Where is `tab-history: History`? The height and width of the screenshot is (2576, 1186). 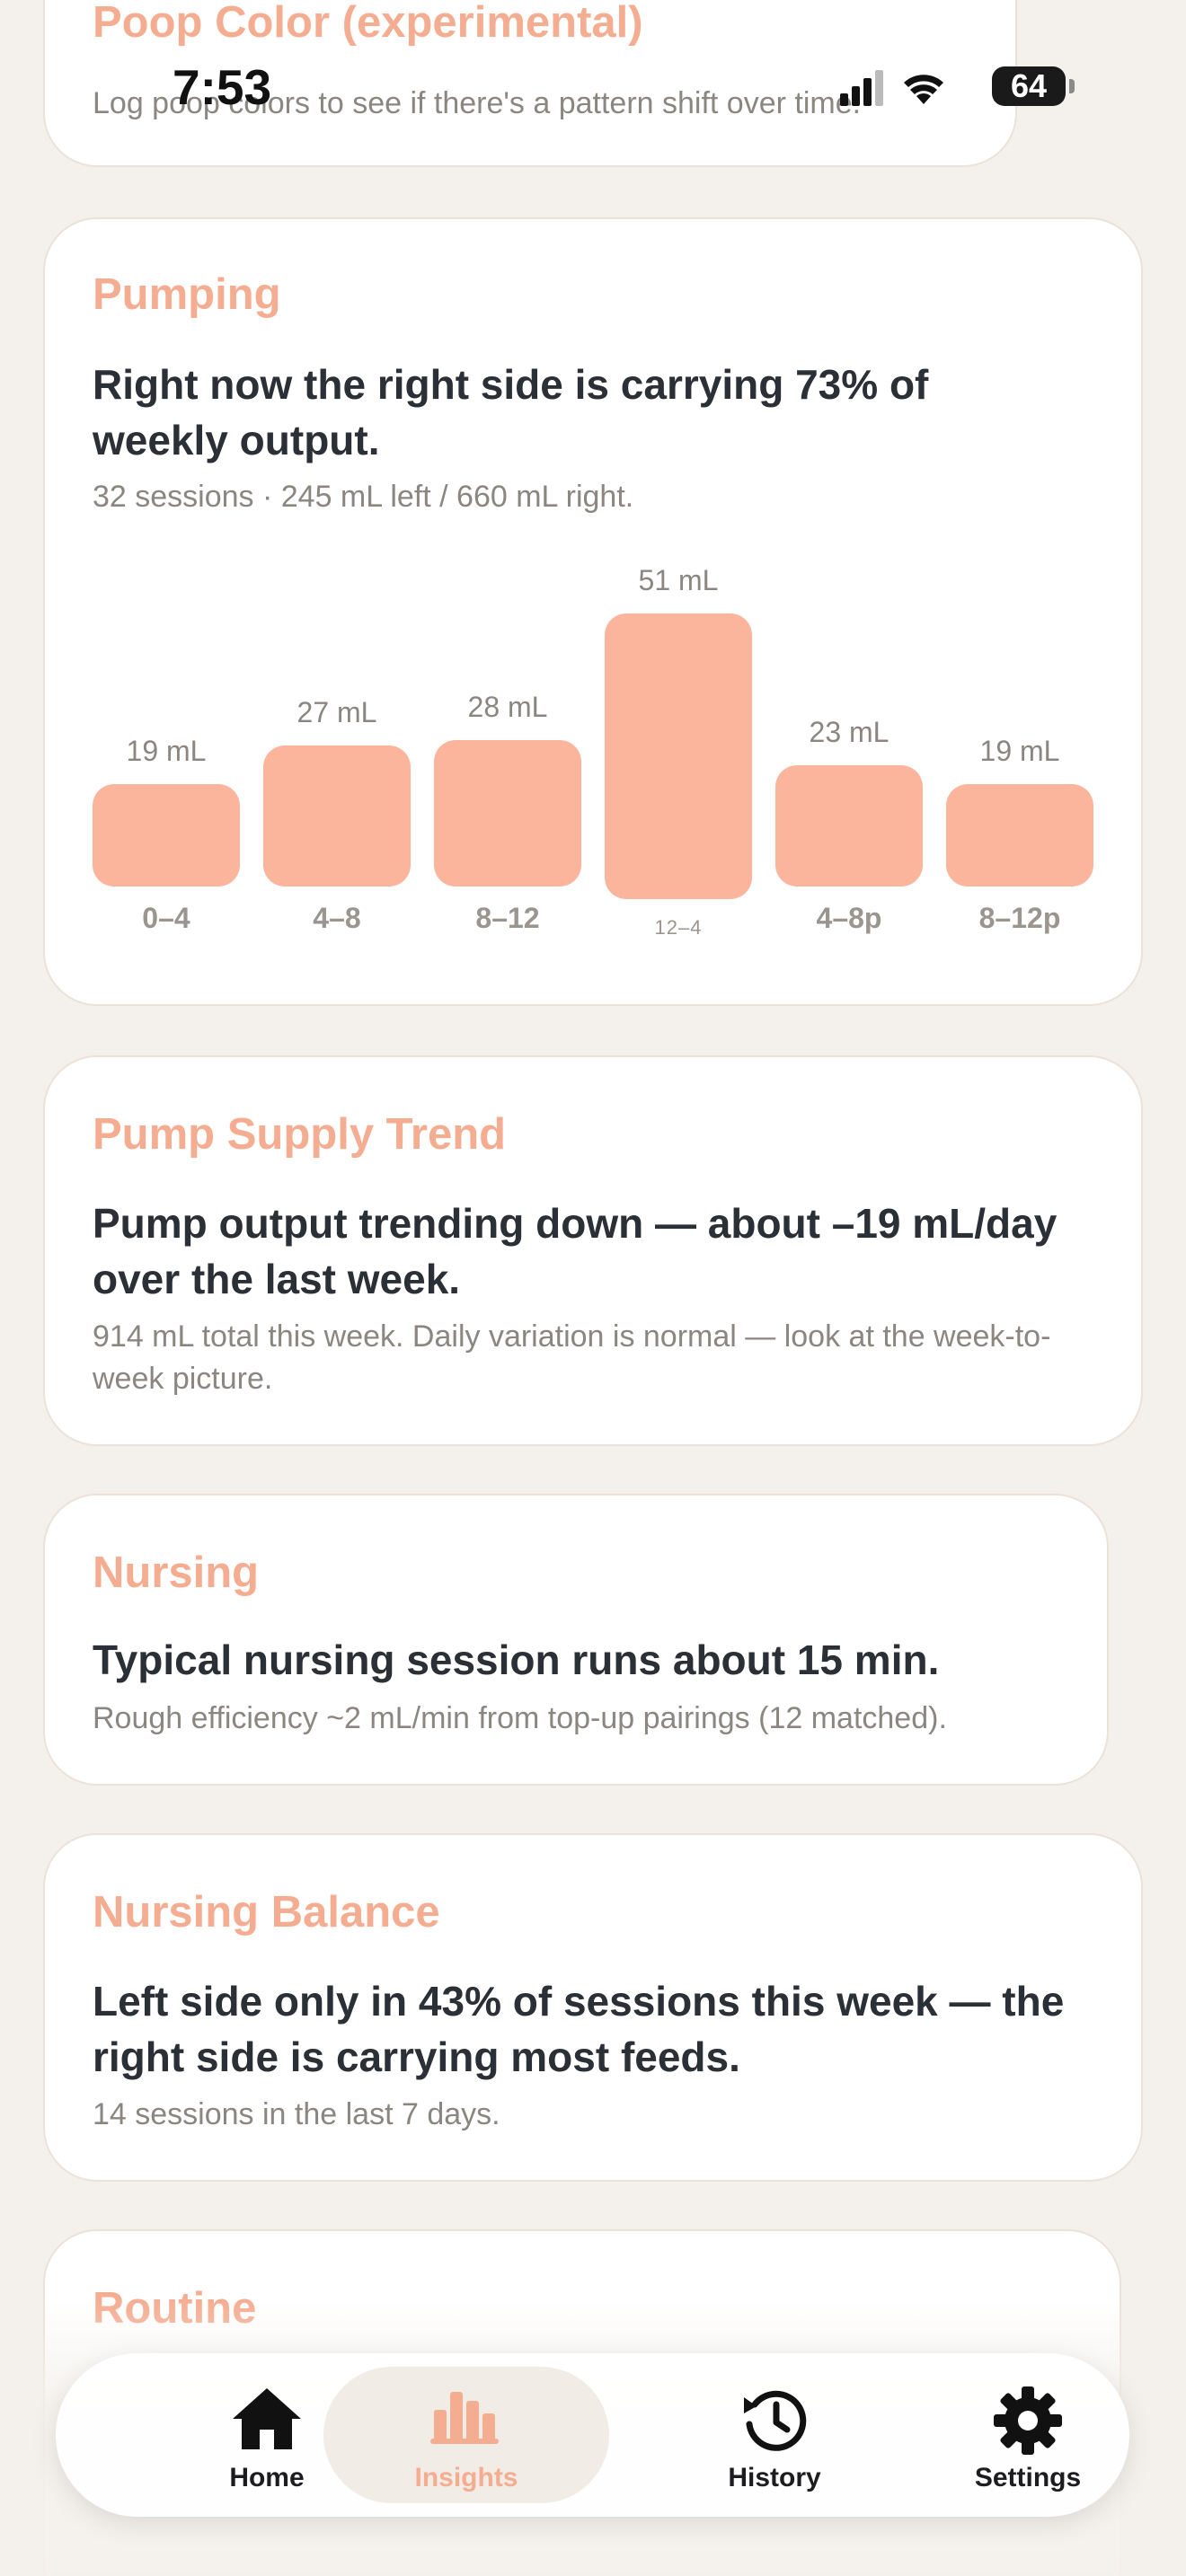 tab-history: History is located at coordinates (774, 2435).